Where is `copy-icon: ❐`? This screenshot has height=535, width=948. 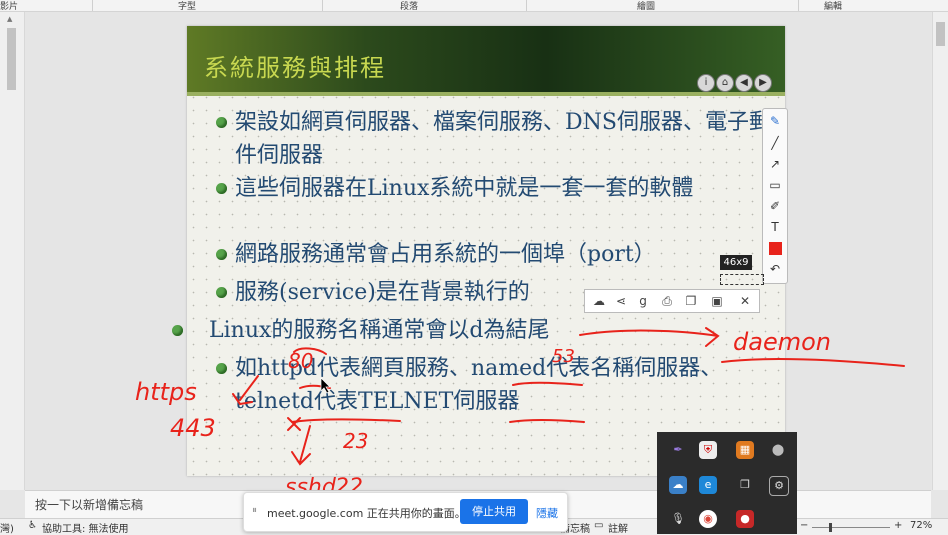 copy-icon: ❐ is located at coordinates (691, 301).